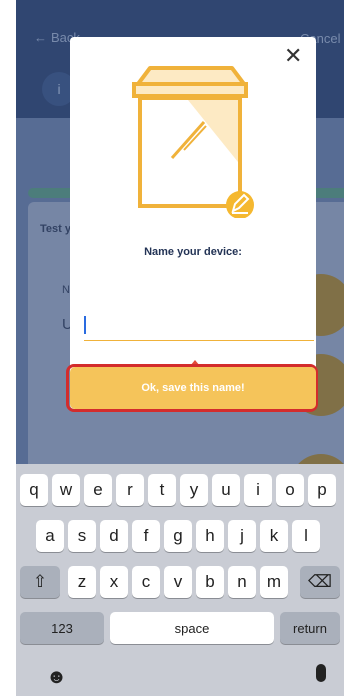  What do you see at coordinates (242, 582) in the screenshot?
I see `key-n: n` at bounding box center [242, 582].